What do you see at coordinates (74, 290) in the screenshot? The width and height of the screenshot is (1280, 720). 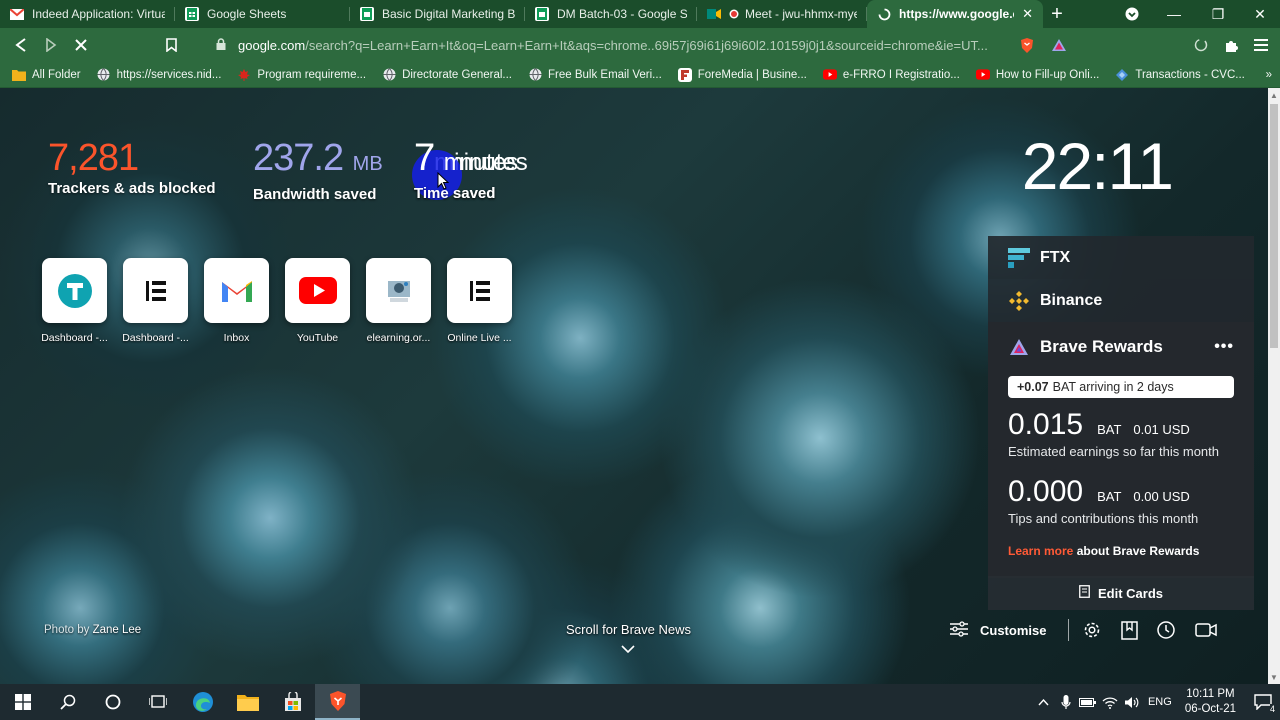 I see `t-logo-icon` at bounding box center [74, 290].